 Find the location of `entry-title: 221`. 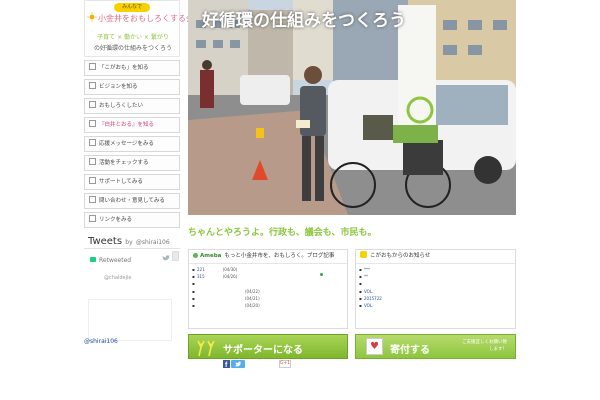

entry-title: 221 is located at coordinates (201, 269).